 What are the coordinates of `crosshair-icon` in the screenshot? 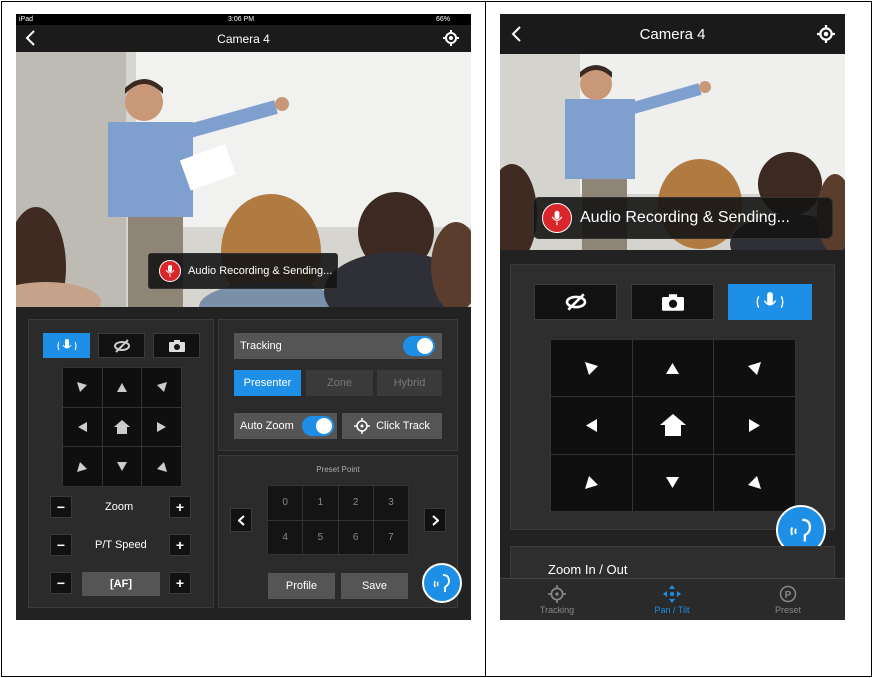 It's located at (362, 426).